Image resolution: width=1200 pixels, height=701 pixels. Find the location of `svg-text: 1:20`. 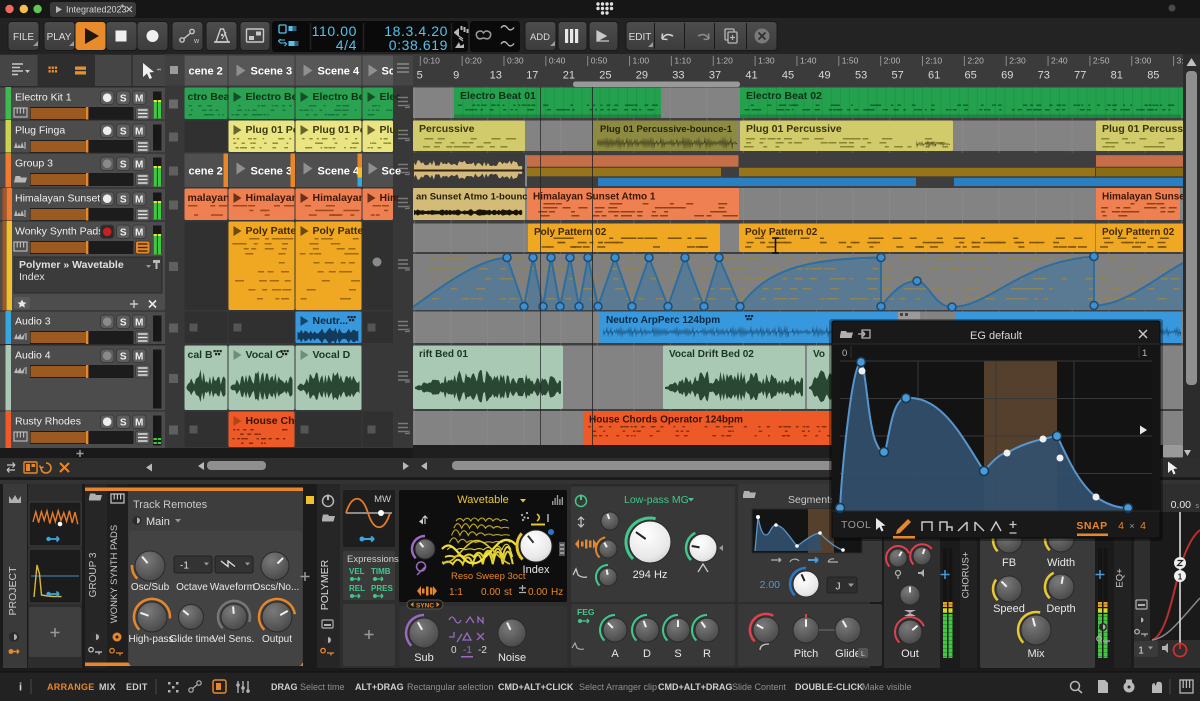

svg-text: 1:20 is located at coordinates (724, 61).